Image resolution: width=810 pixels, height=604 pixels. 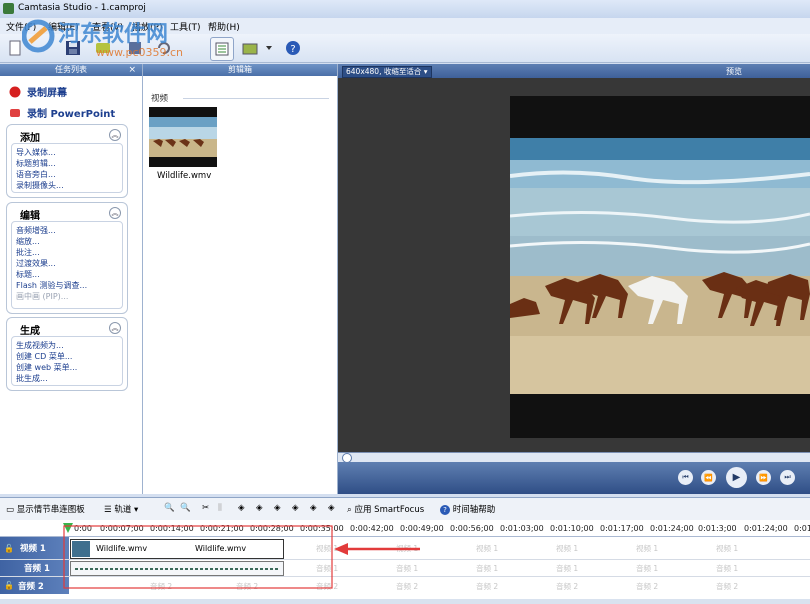 What do you see at coordinates (685, 477) in the screenshot?
I see `skip-start-icon: ⏮` at bounding box center [685, 477].